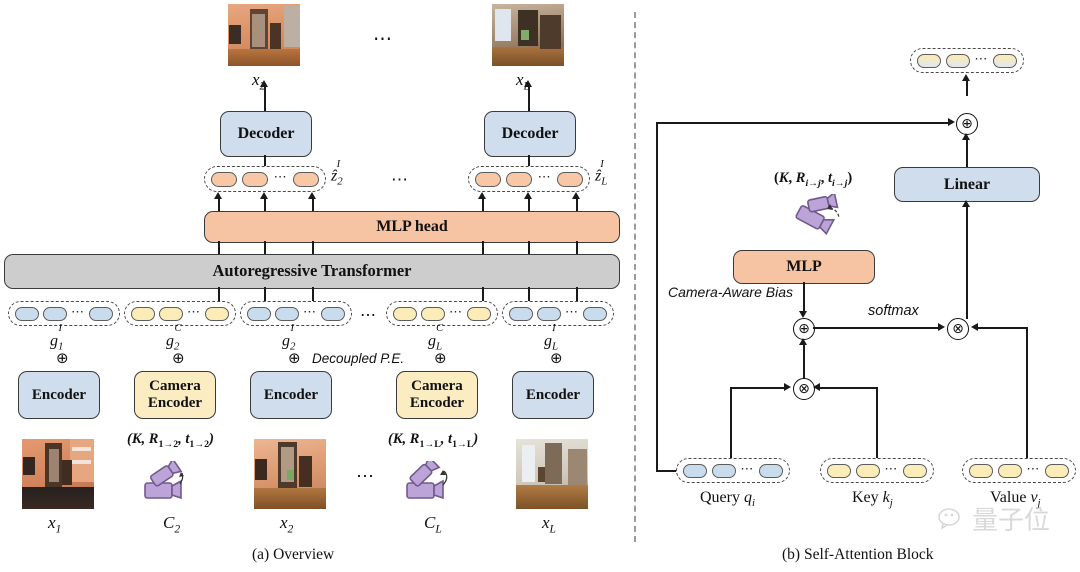 The height and width of the screenshot is (572, 1080). Describe the element at coordinates (549, 524) in the screenshot. I see `input-photo-xL-caption: xL` at that location.